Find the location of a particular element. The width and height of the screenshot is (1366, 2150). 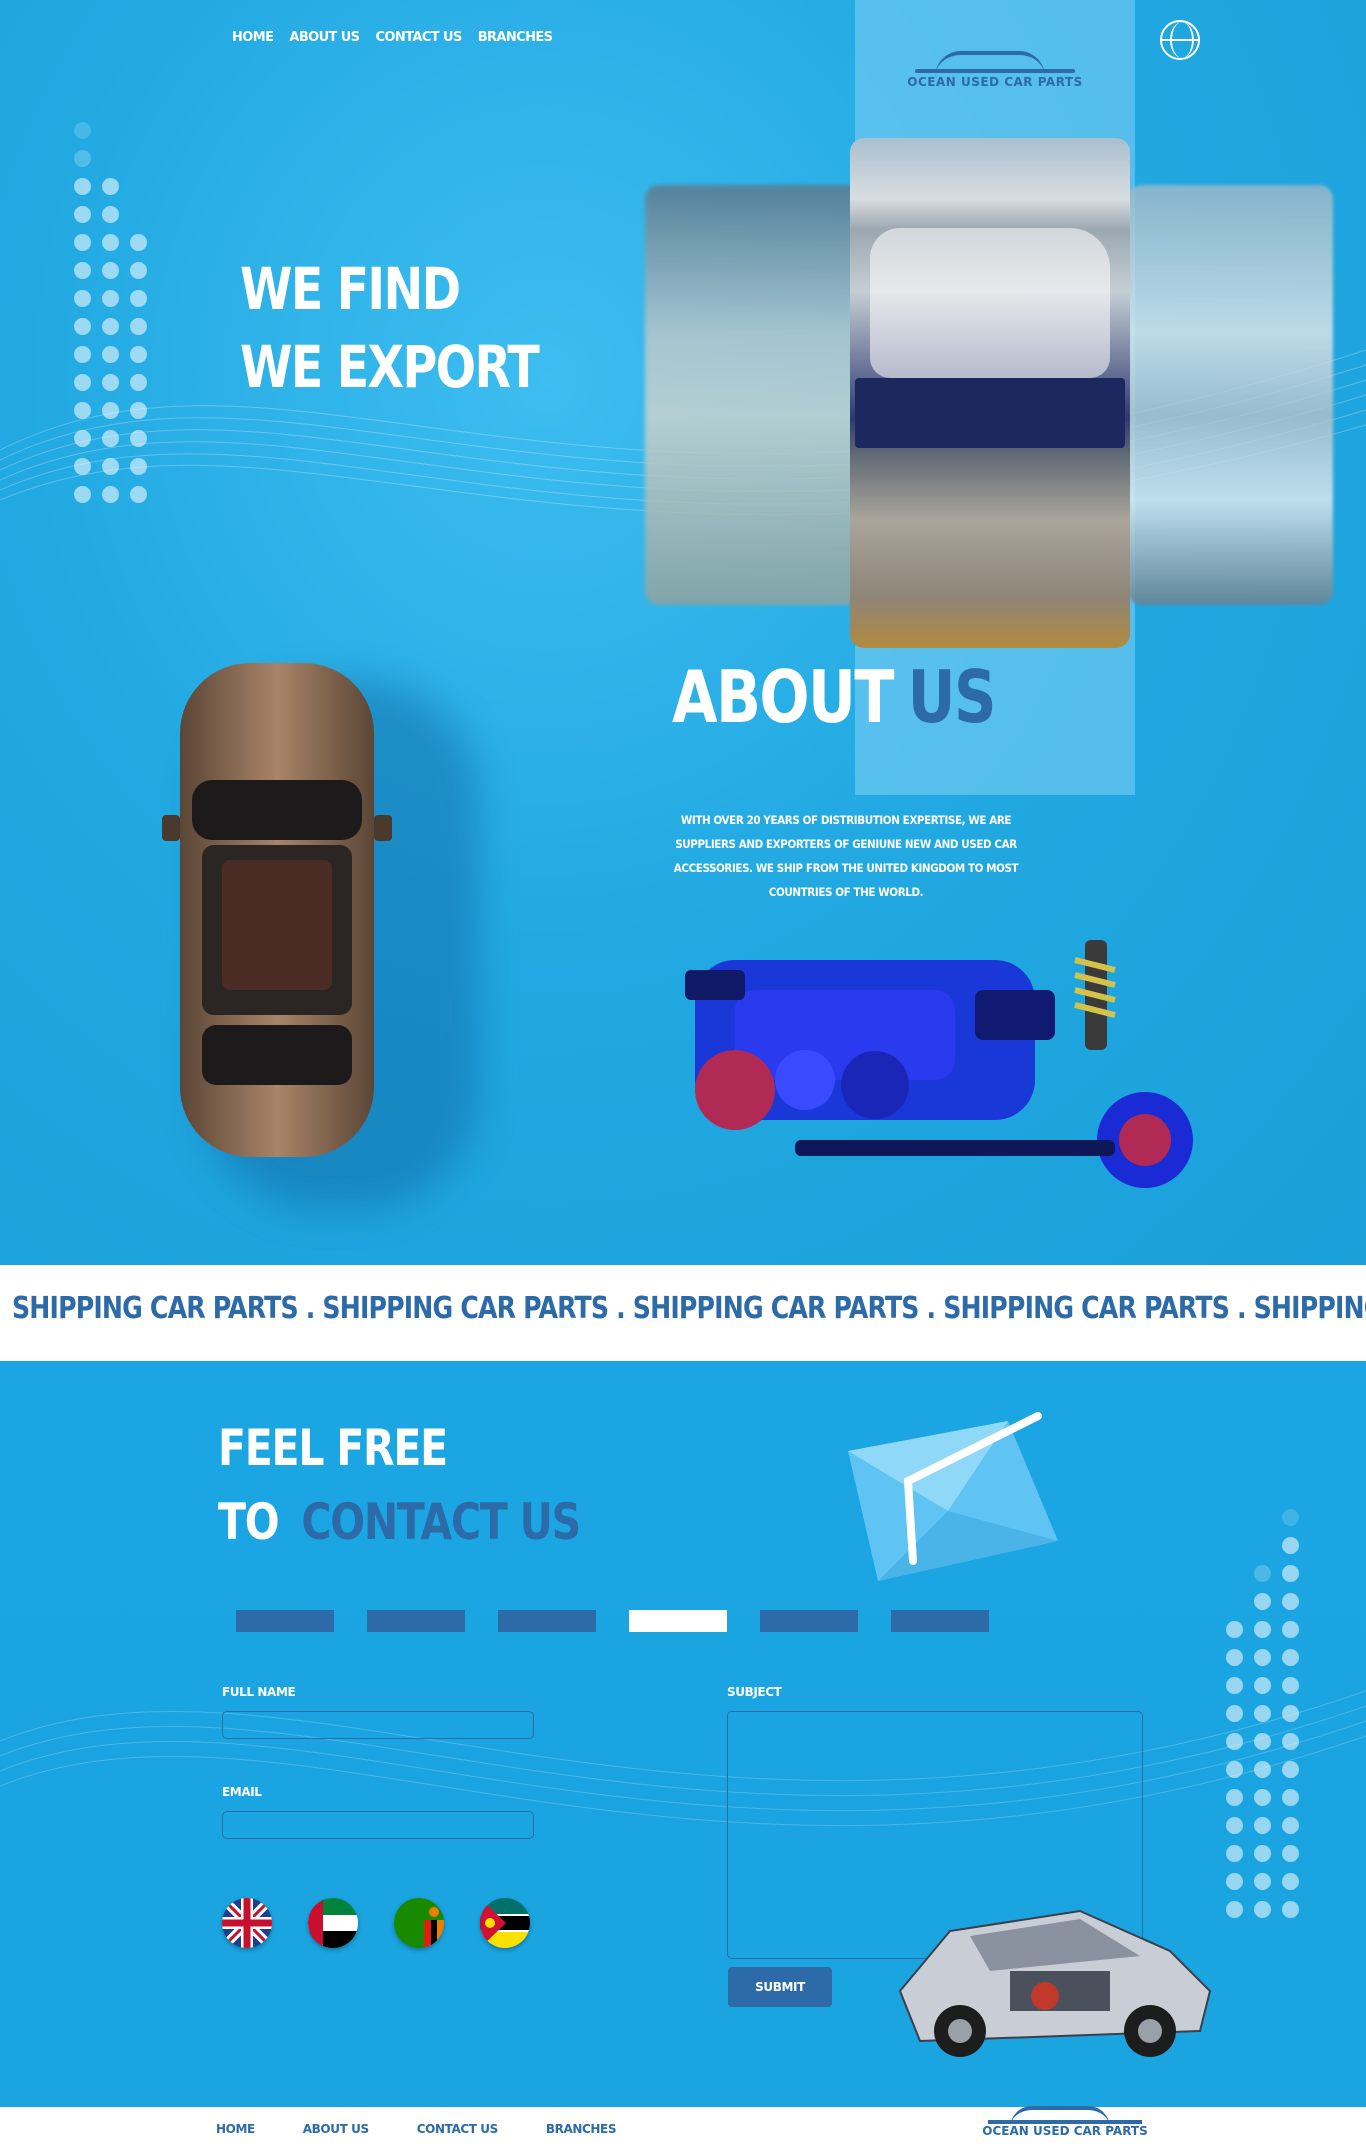

contact-heading-to: TO is located at coordinates (249, 1522).